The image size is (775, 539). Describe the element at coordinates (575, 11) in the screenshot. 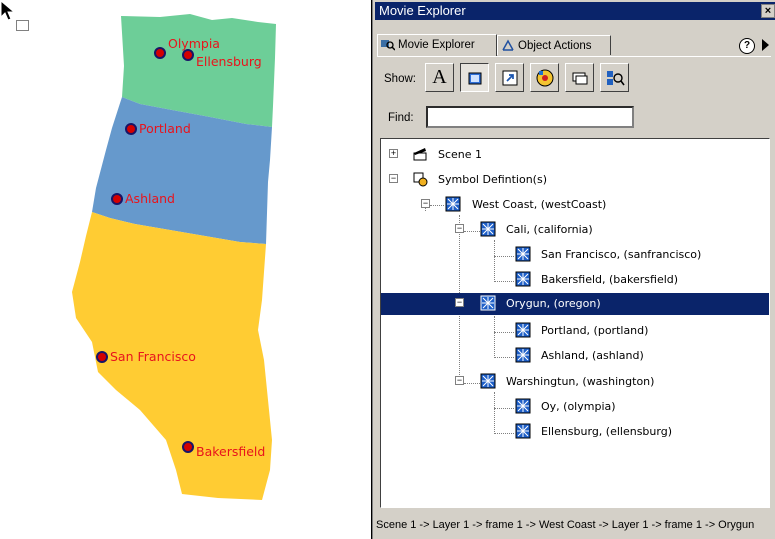

I see `panel-titlebar: Movie Explorer ×` at that location.